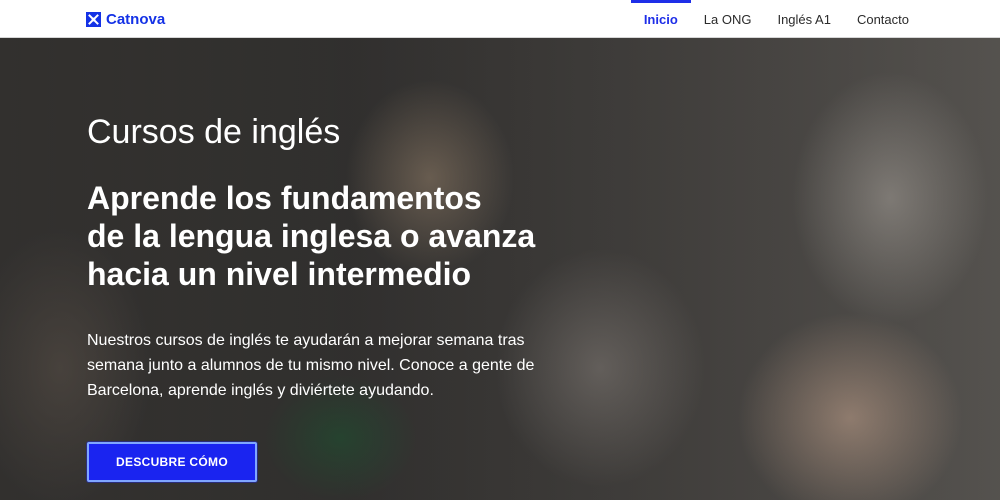 Image resolution: width=1000 pixels, height=500 pixels. What do you see at coordinates (279, 274) in the screenshot?
I see `hero-title-line: hacia un nivel intermedio` at bounding box center [279, 274].